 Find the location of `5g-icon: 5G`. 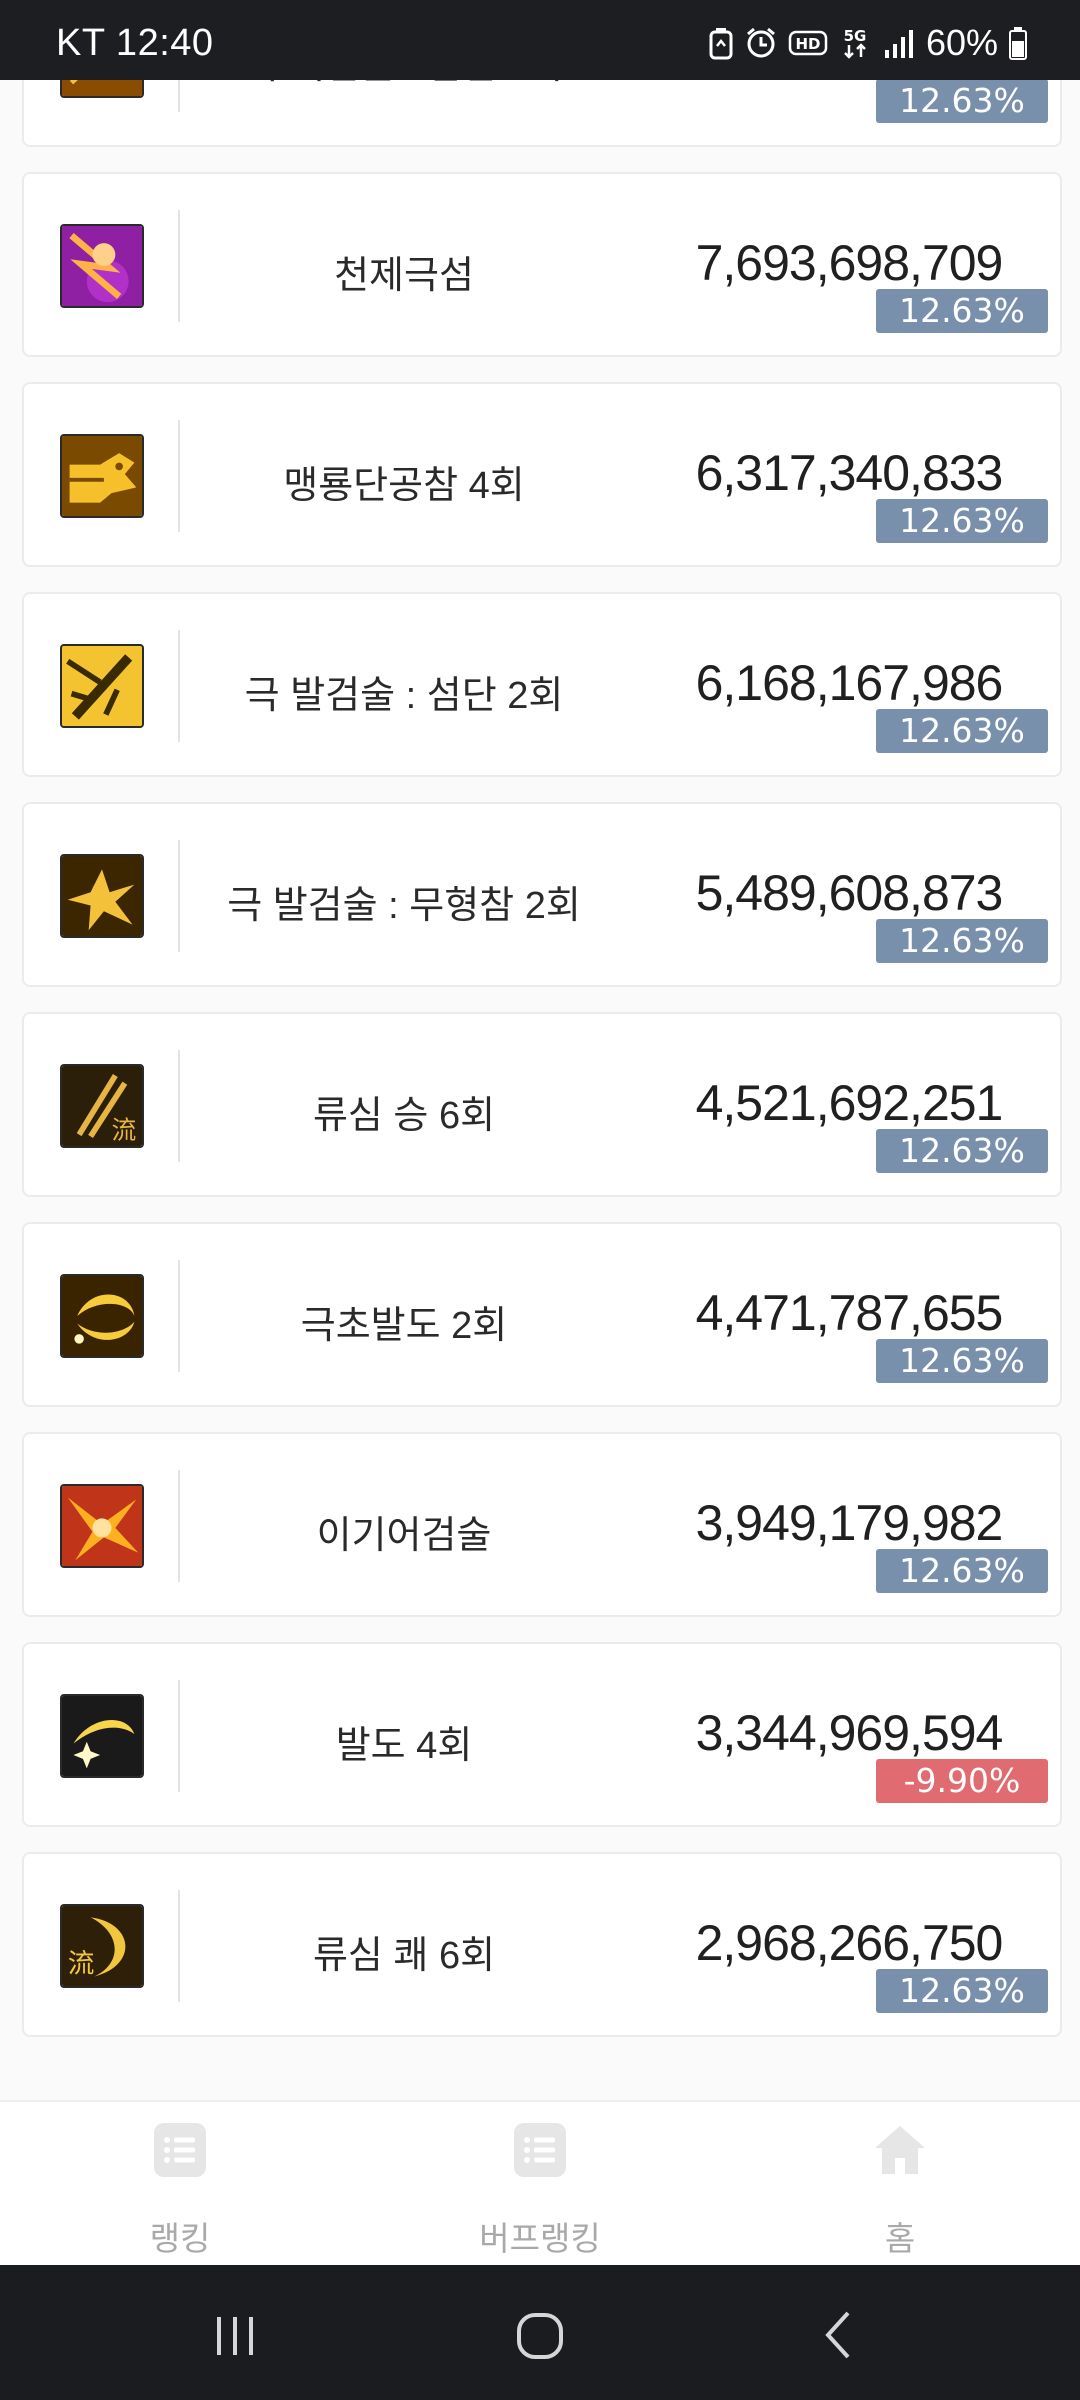

5g-icon: 5G is located at coordinates (855, 43).